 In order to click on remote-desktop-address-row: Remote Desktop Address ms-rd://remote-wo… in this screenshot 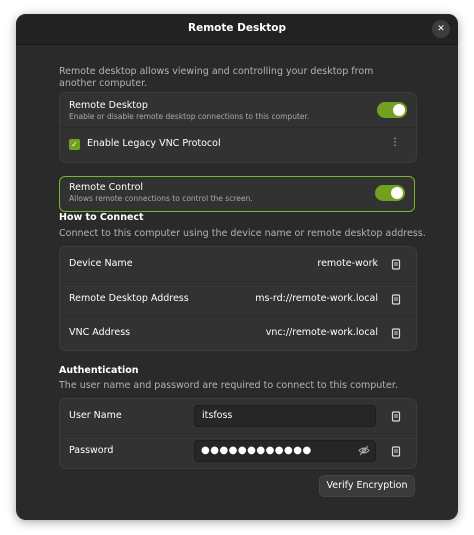, I will do `click(238, 299)`.